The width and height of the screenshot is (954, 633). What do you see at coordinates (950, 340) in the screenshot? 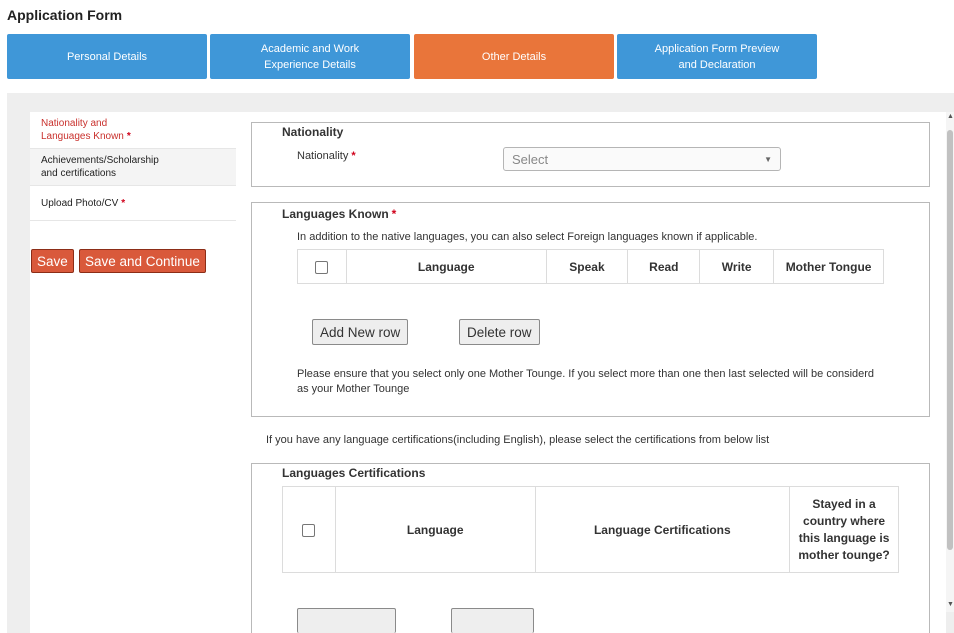
I see `scrollbar-thumb` at bounding box center [950, 340].